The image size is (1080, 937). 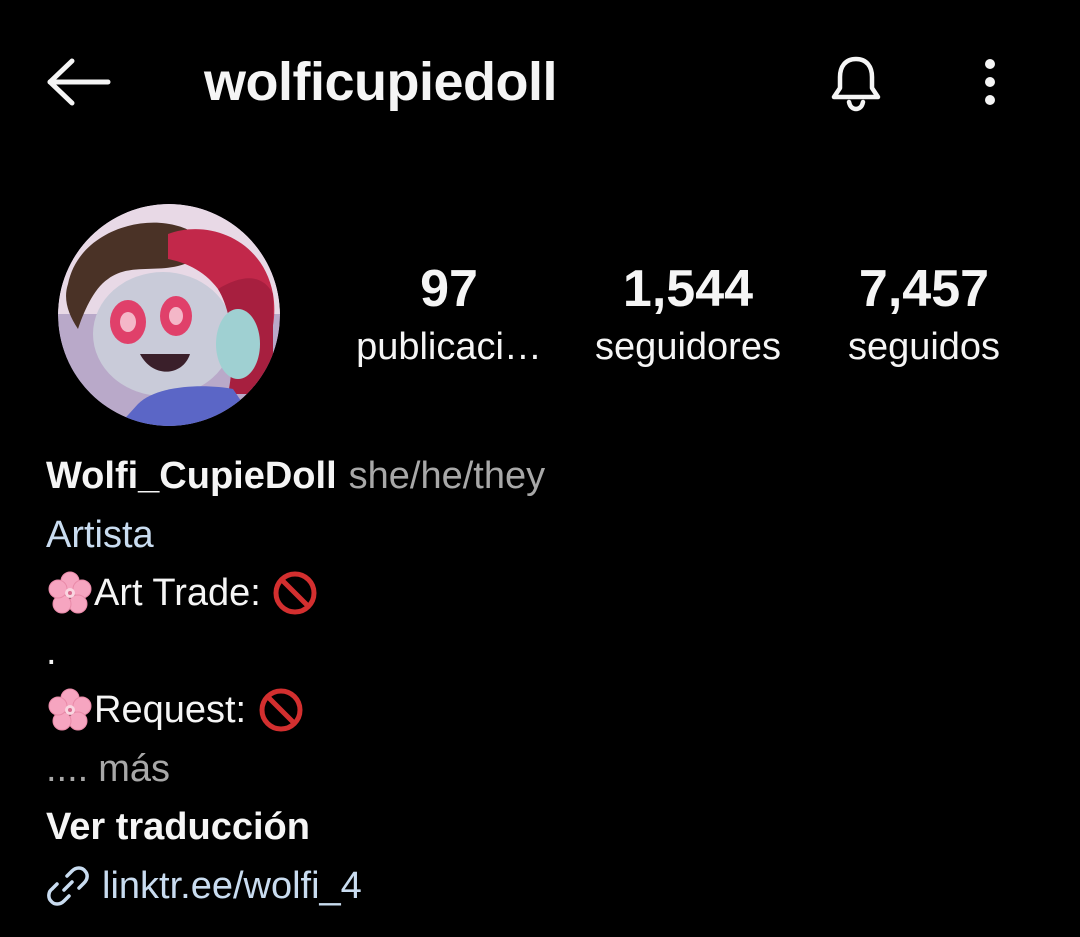 What do you see at coordinates (688, 347) in the screenshot?
I see `followers-label: seguidores` at bounding box center [688, 347].